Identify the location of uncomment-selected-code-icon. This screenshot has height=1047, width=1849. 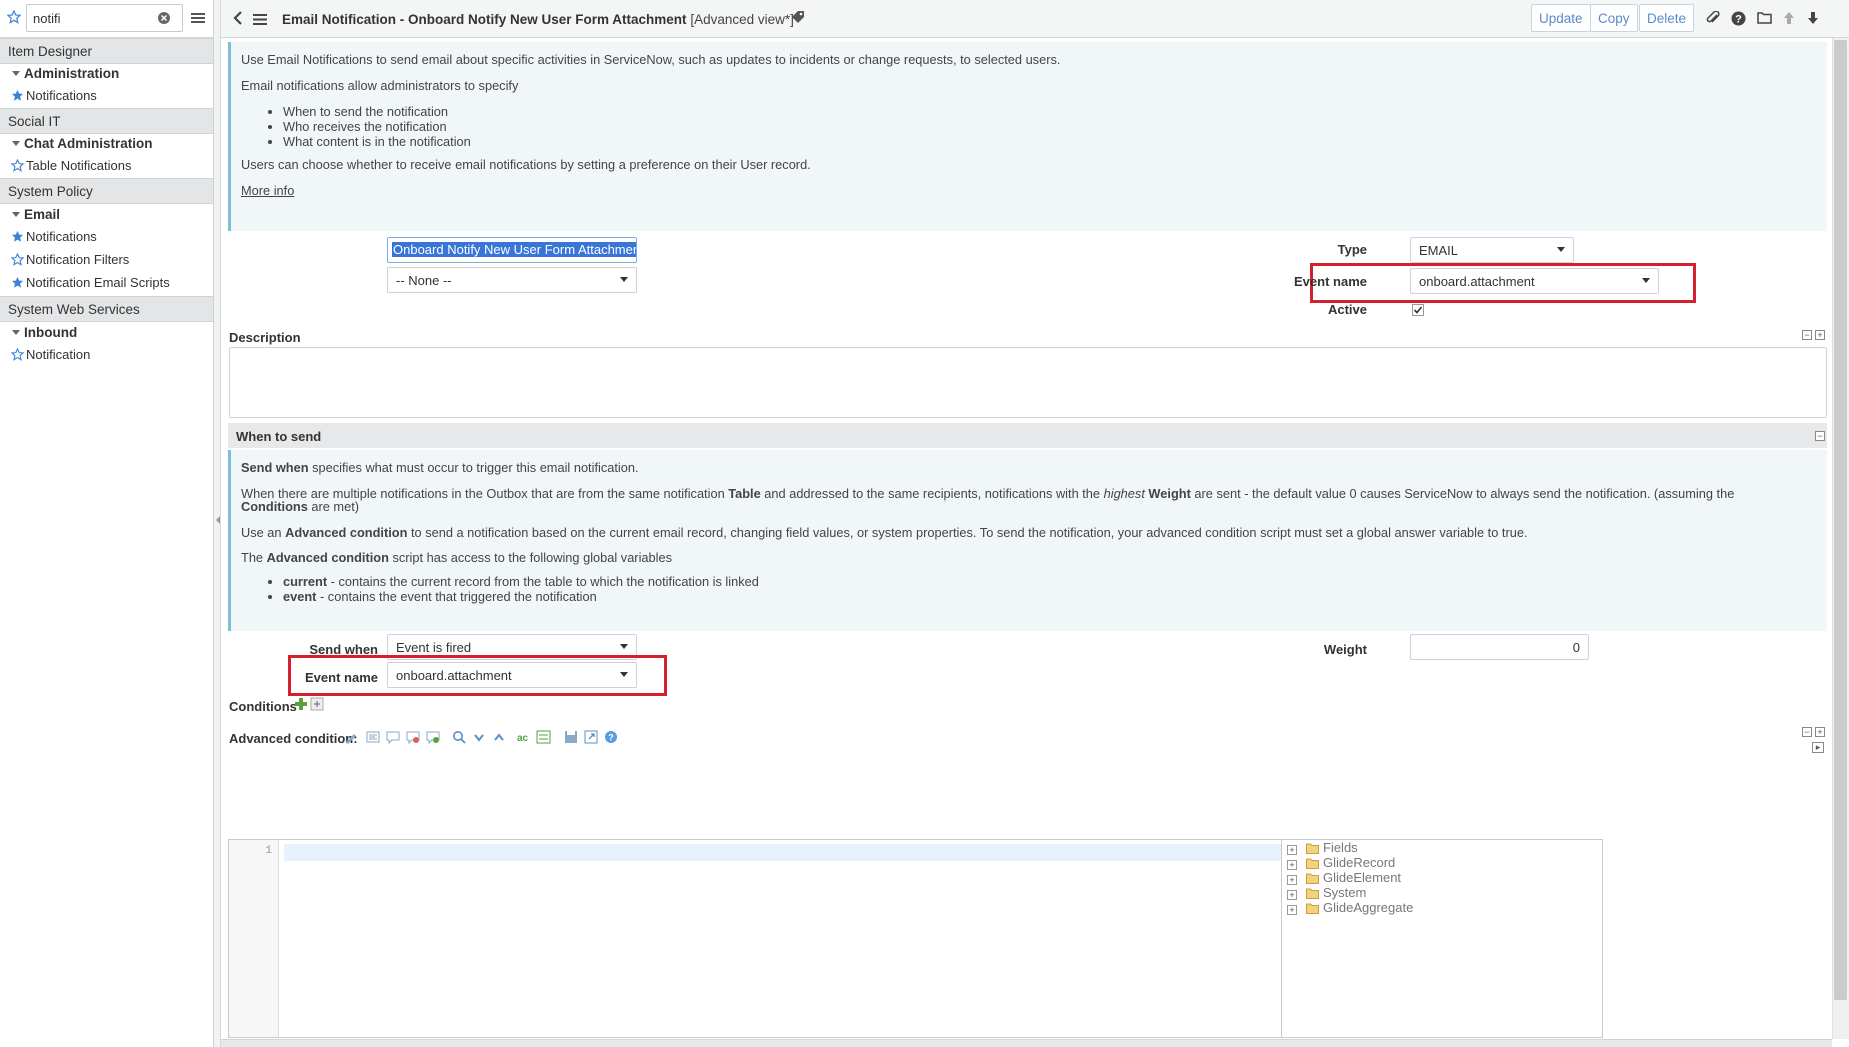
(413, 738).